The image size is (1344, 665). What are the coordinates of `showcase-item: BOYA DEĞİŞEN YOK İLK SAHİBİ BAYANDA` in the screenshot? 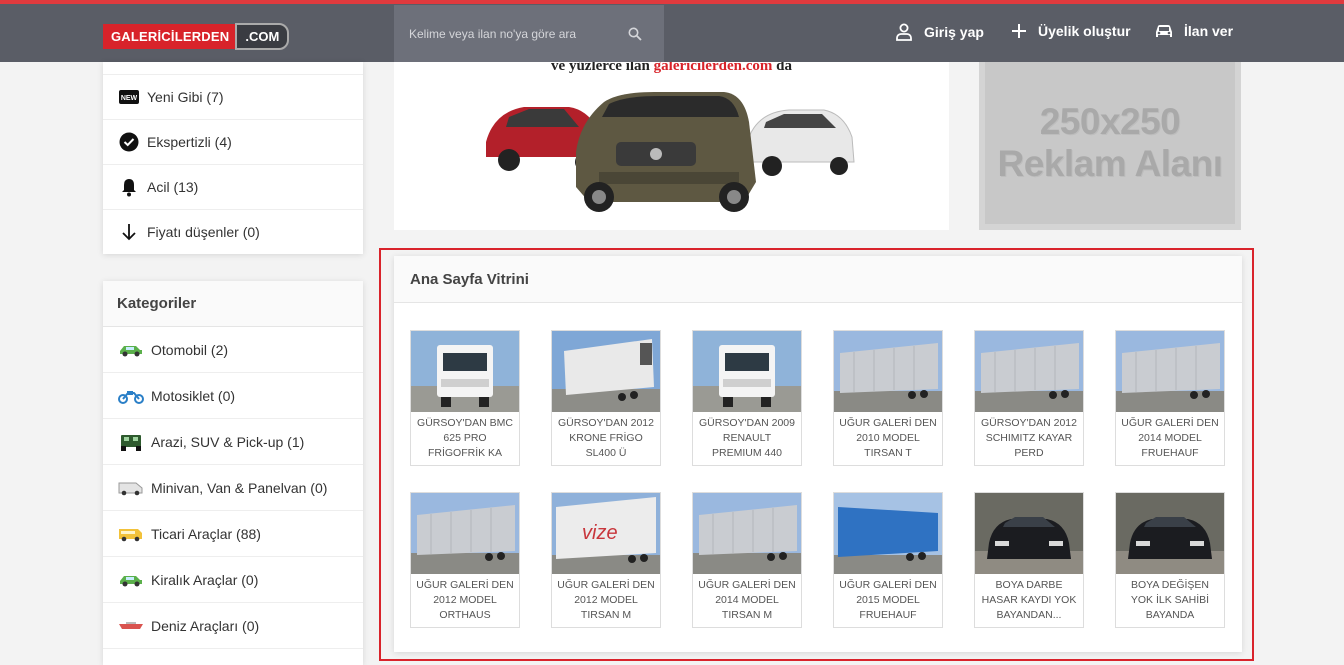 It's located at (1170, 560).